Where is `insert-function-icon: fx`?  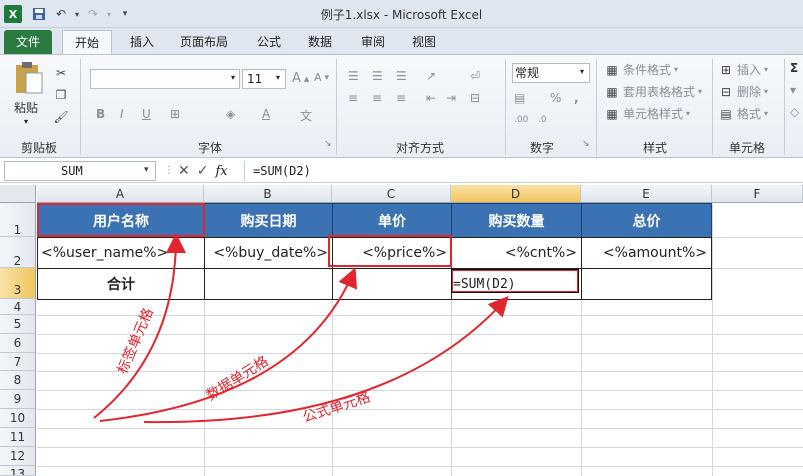 insert-function-icon: fx is located at coordinates (221, 171).